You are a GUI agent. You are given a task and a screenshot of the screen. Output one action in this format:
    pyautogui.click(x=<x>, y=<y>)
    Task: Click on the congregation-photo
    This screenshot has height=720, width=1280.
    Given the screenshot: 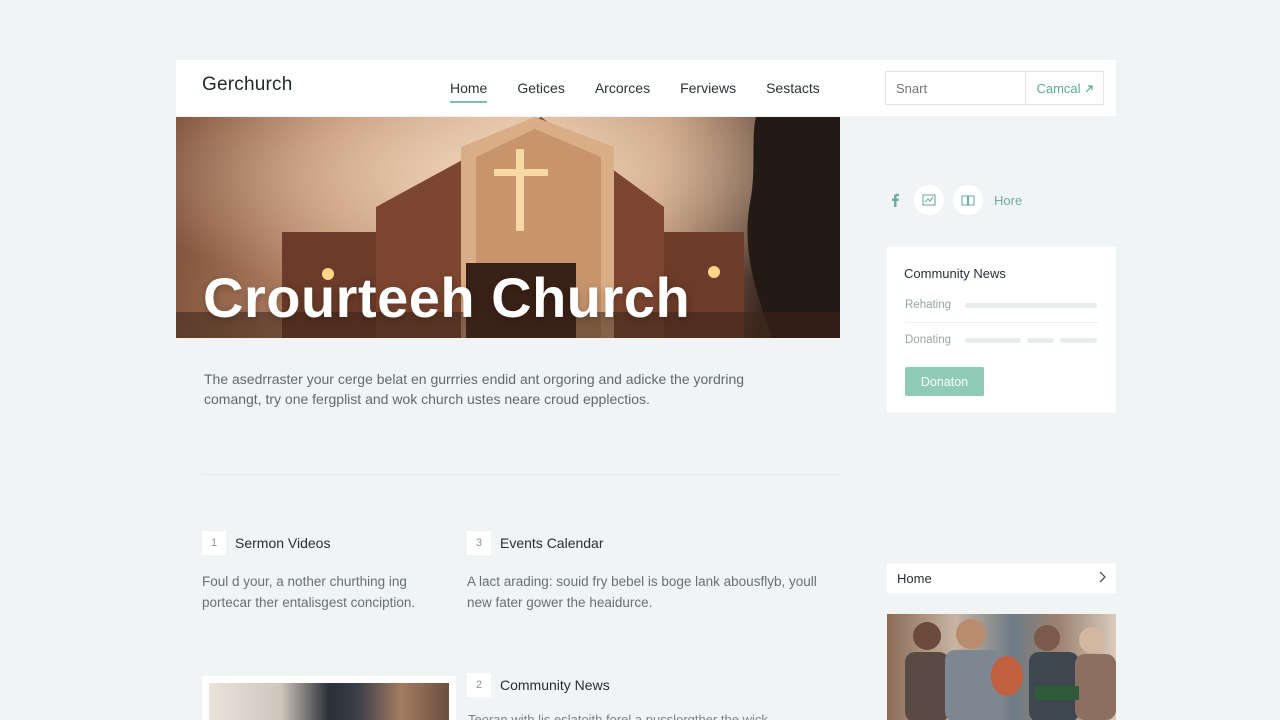 What is the action you would take?
    pyautogui.click(x=1001, y=667)
    